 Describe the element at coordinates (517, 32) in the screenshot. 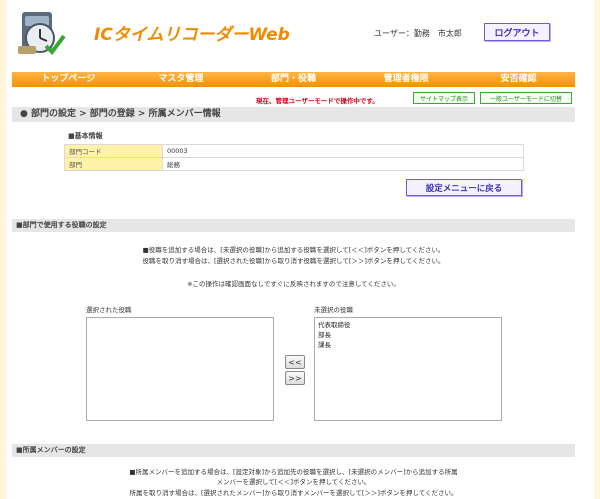

I see `logout-button: ログアウト` at that location.